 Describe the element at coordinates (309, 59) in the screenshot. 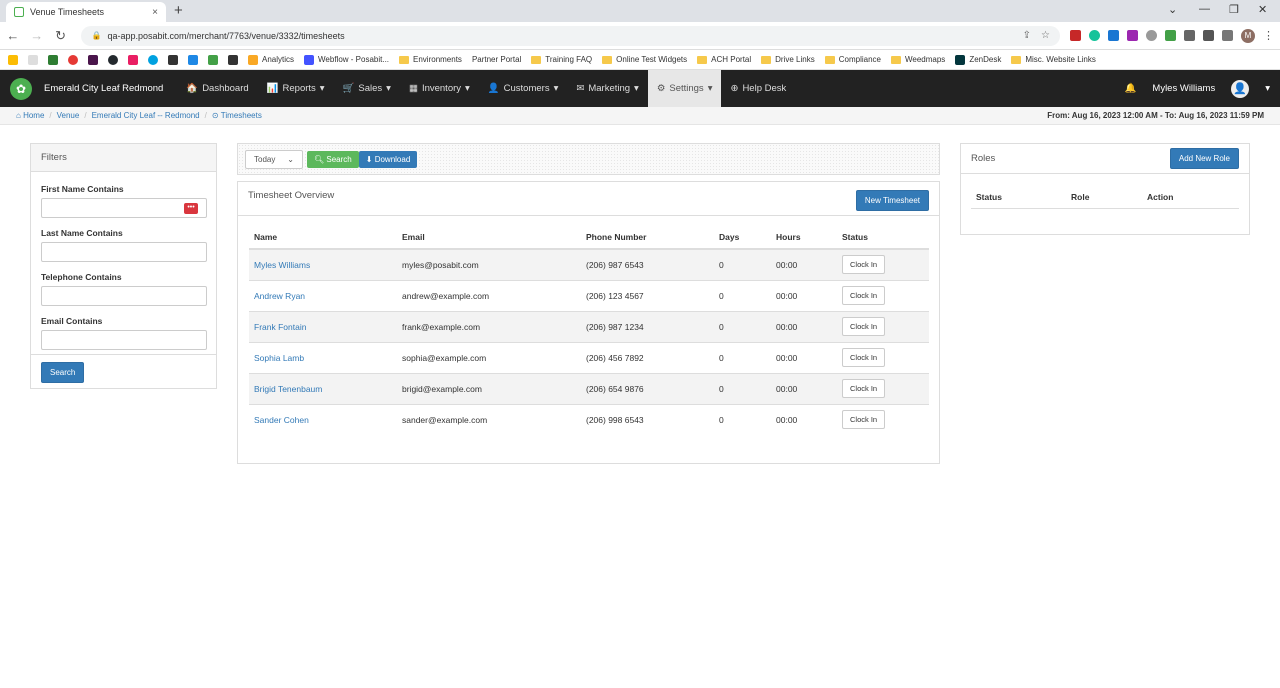

I see `webflow-icon` at that location.